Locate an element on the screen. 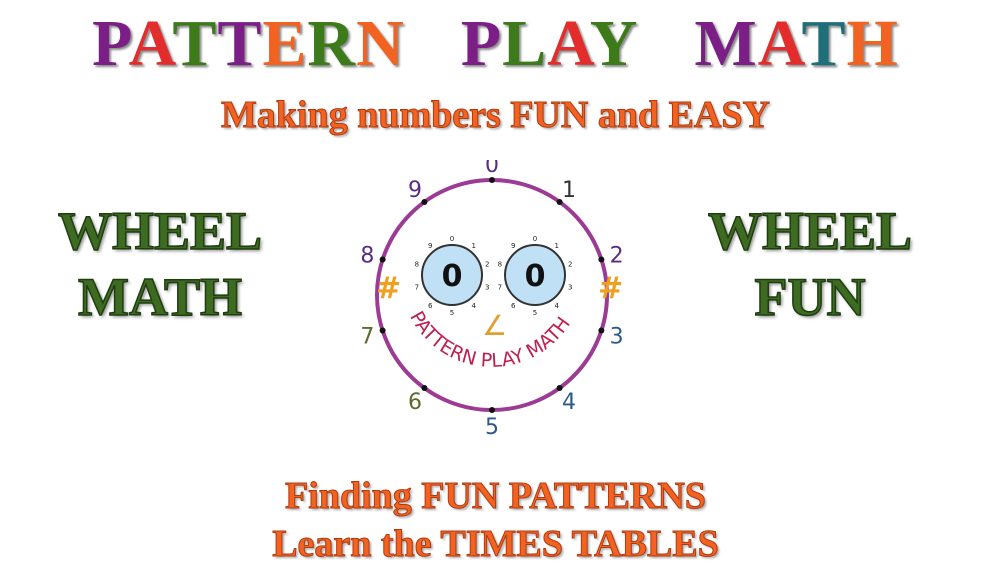 The width and height of the screenshot is (991, 572). dial-digit: 3 is located at coordinates (617, 336).